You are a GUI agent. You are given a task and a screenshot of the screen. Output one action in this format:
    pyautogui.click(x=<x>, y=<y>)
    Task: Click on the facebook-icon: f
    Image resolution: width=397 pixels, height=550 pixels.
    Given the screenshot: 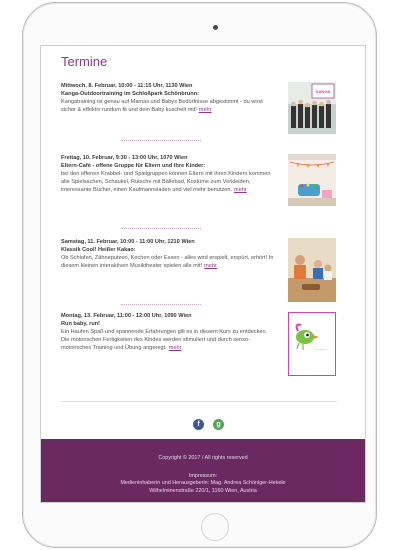 What is the action you would take?
    pyautogui.click(x=198, y=424)
    